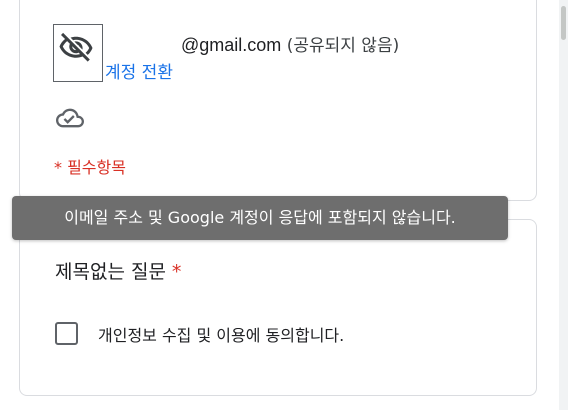 This screenshot has width=568, height=410. What do you see at coordinates (563, 205) in the screenshot?
I see `scrollbar-track` at bounding box center [563, 205].